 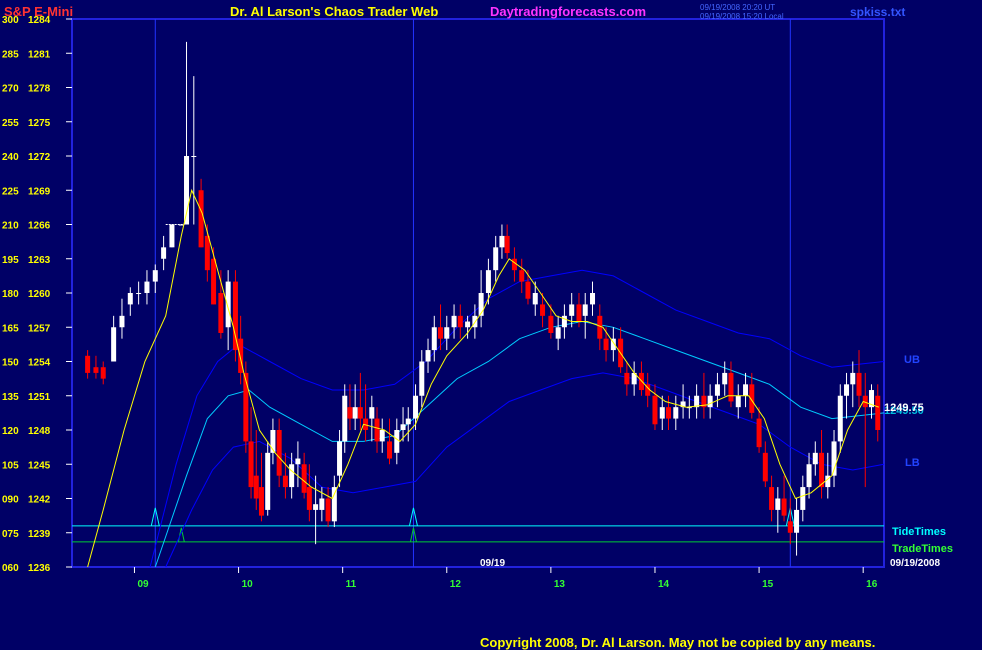 What do you see at coordinates (919, 532) in the screenshot?
I see `tide-times-label: TideTimes` at bounding box center [919, 532].